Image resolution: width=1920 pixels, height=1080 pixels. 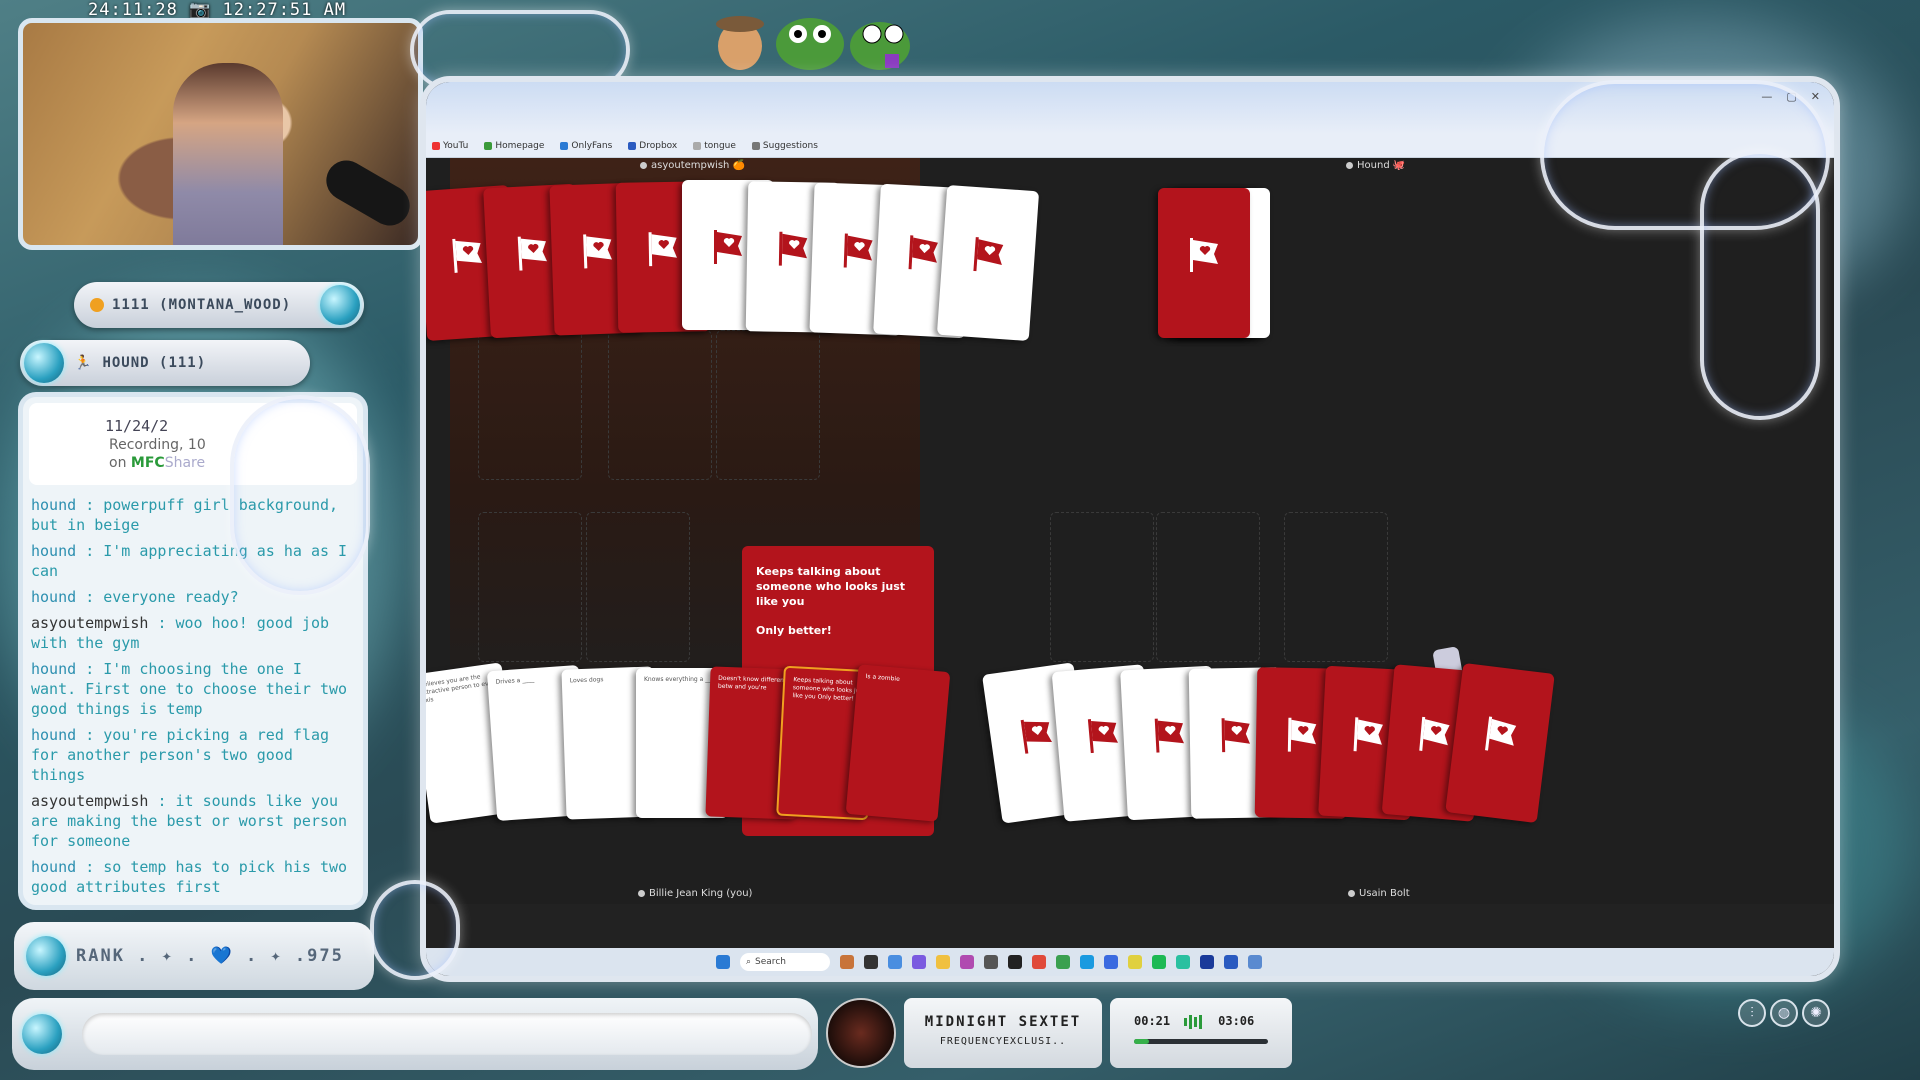 I want to click on skype-icon, so click(x=1087, y=962).